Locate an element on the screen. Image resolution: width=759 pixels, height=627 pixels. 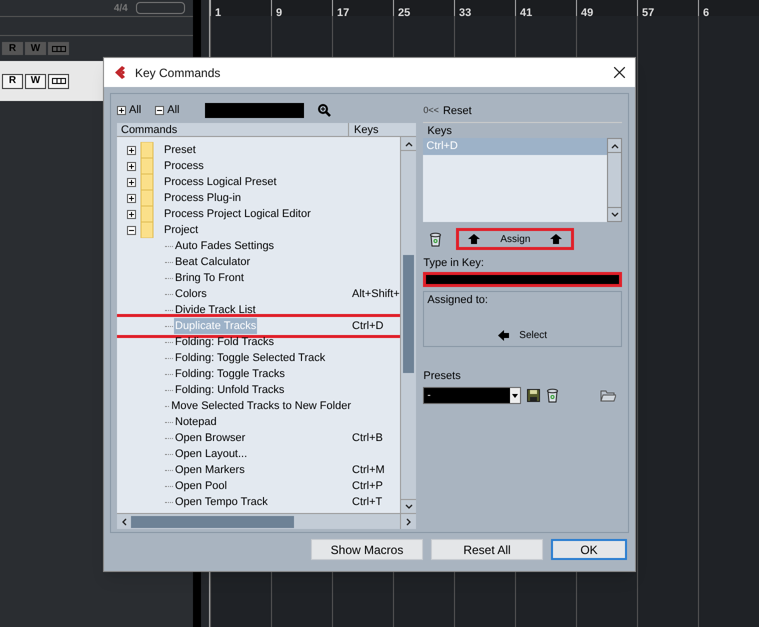
expand-all-button: All is located at coordinates (129, 110).